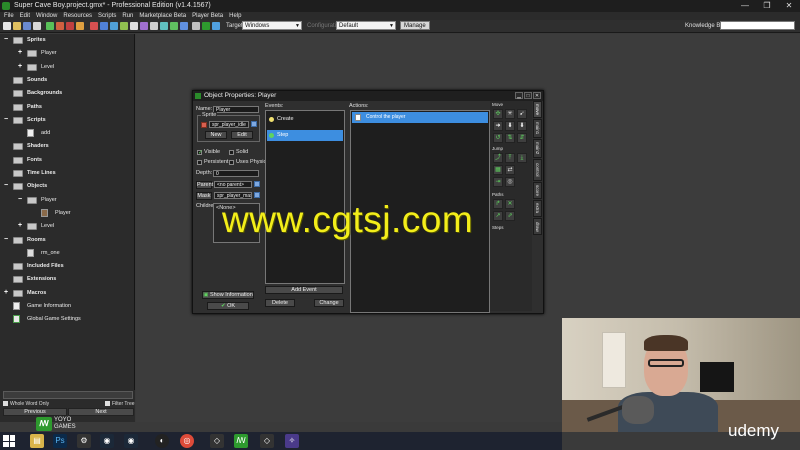 Image resolution: width=800 pixels, height=450 pixels. I want to click on tree-search-input, so click(68, 395).